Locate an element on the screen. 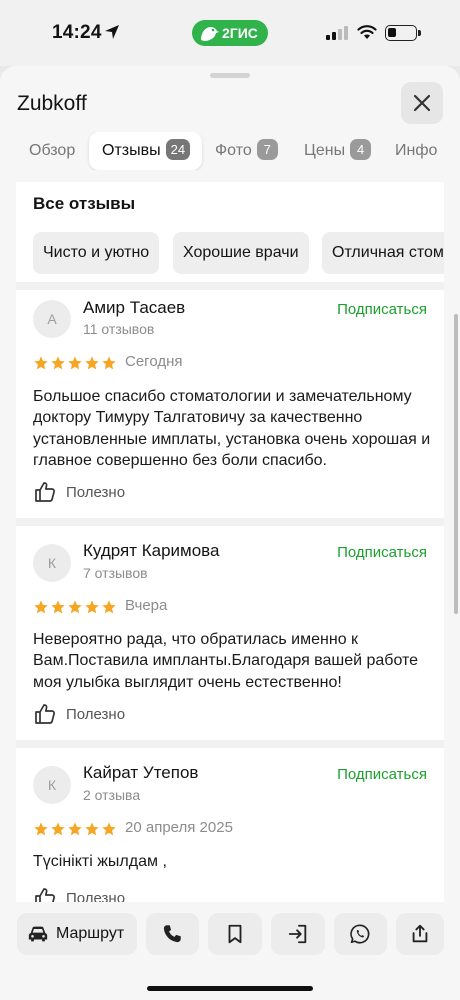  tab-overview: Обзор is located at coordinates (52, 151).